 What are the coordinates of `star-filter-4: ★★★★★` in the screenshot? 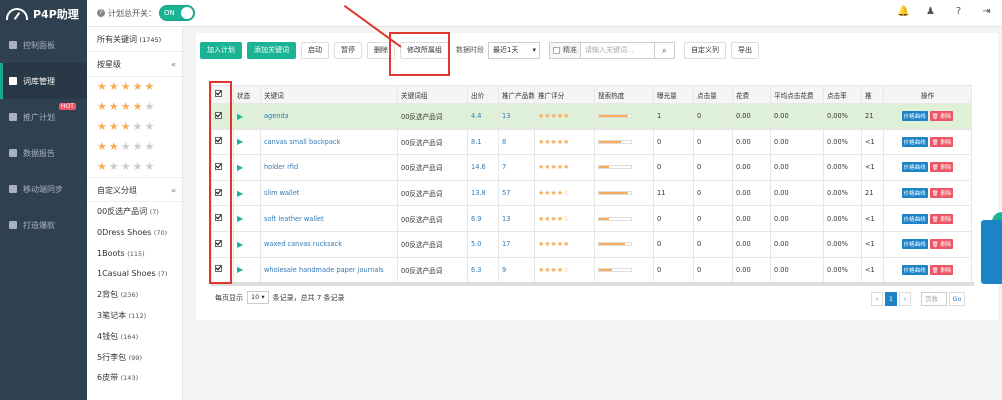 It's located at (134, 107).